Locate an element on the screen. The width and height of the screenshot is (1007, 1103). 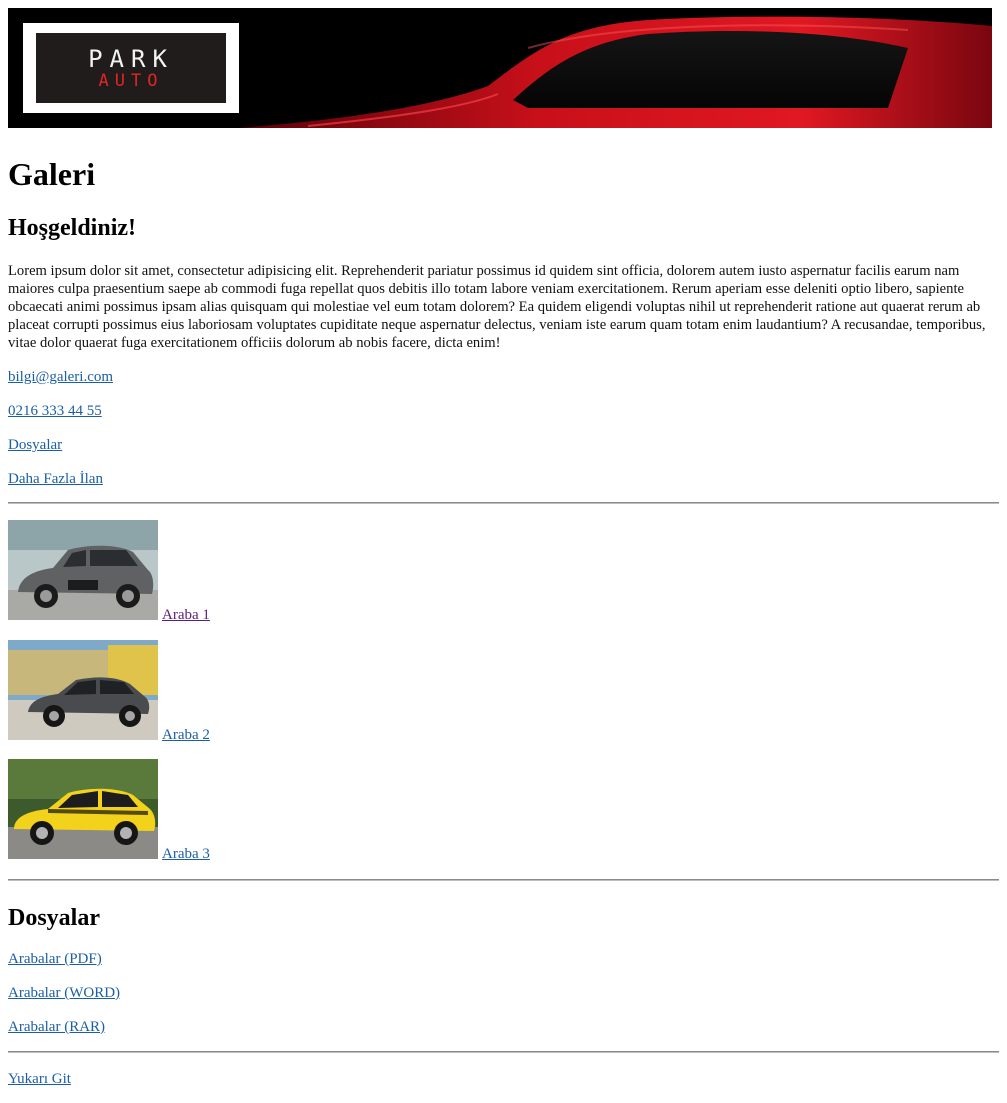
back-to-top-link: Yukarı Git is located at coordinates (39, 1079).